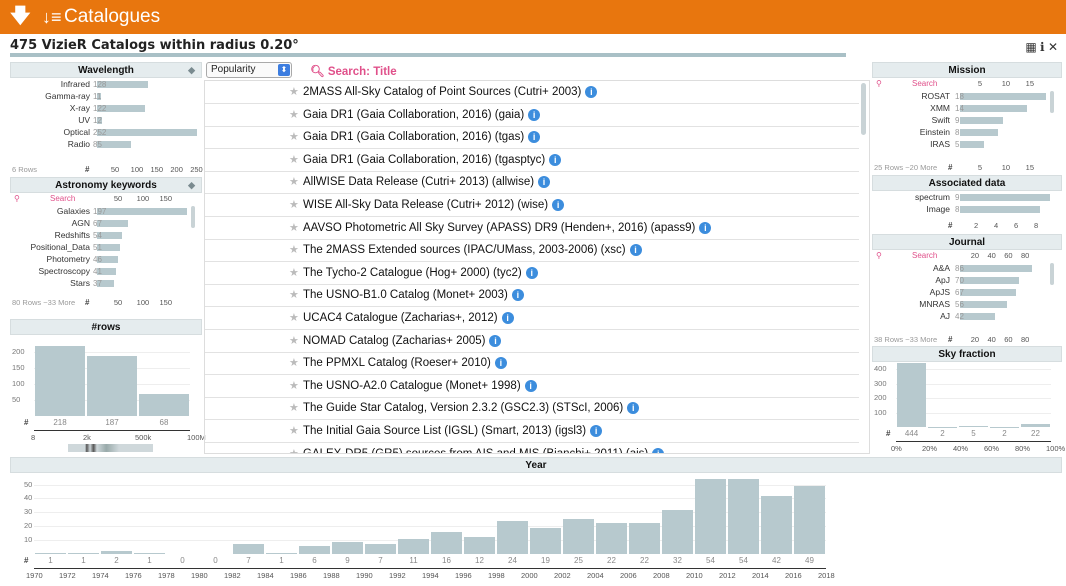 The width and height of the screenshot is (1066, 586). I want to click on facet-row: Einstein 8, so click(967, 132).